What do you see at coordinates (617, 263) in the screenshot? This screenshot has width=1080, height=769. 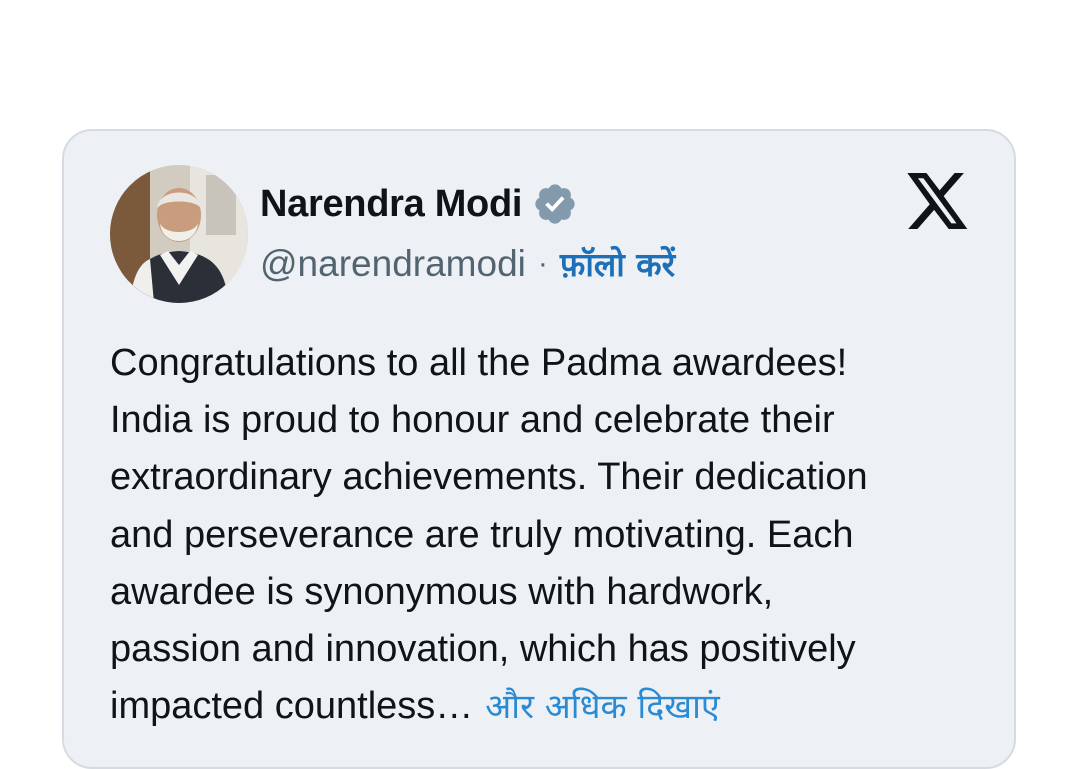 I see `follow-button: फ़ॉलो करें` at bounding box center [617, 263].